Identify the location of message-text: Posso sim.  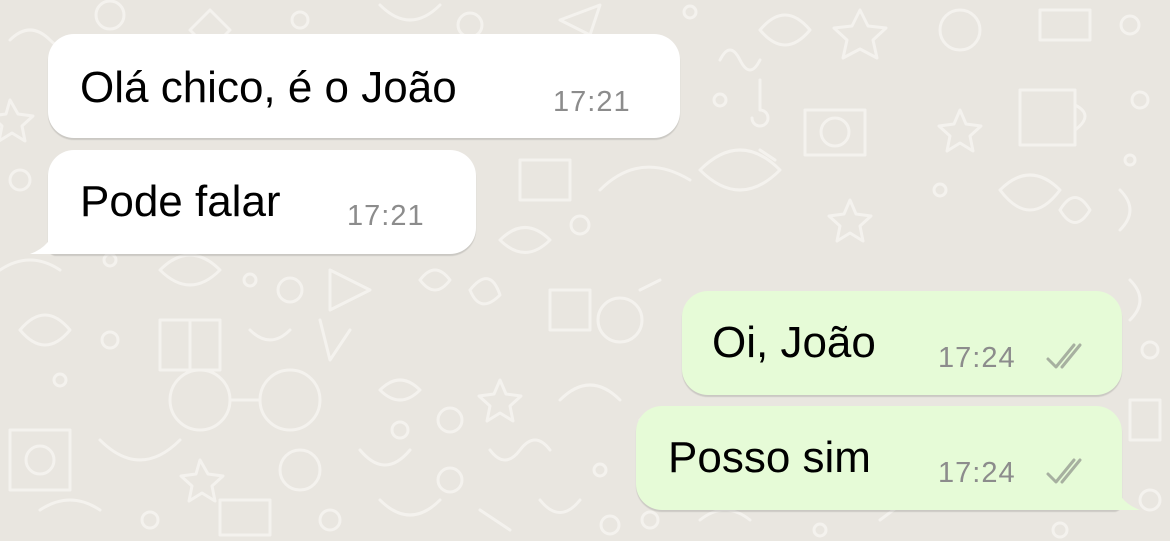
(769, 457).